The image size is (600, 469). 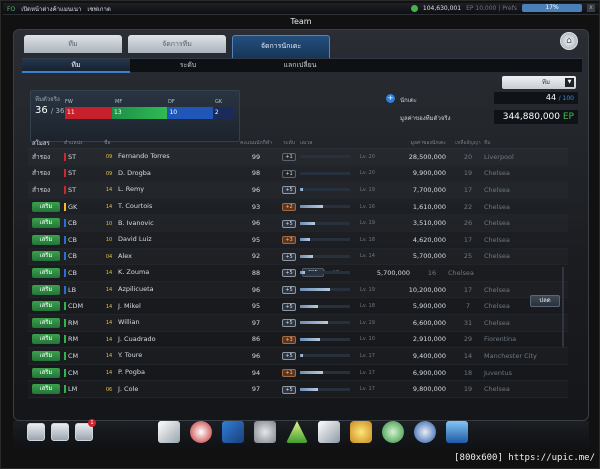 I want to click on col-ovr: คะแนนนักกีฬา, so click(x=256, y=143).